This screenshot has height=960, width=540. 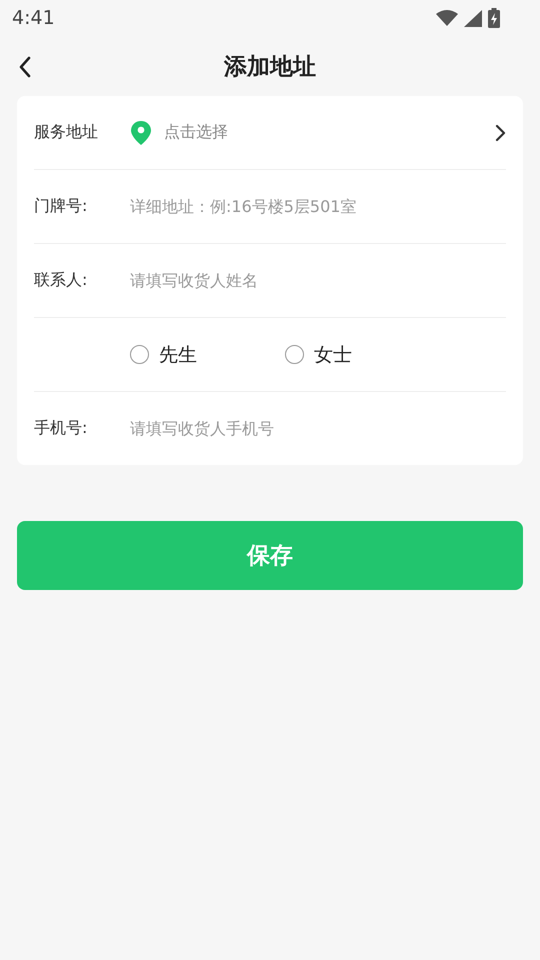 What do you see at coordinates (33, 18) in the screenshot?
I see `status-time: 4:41` at bounding box center [33, 18].